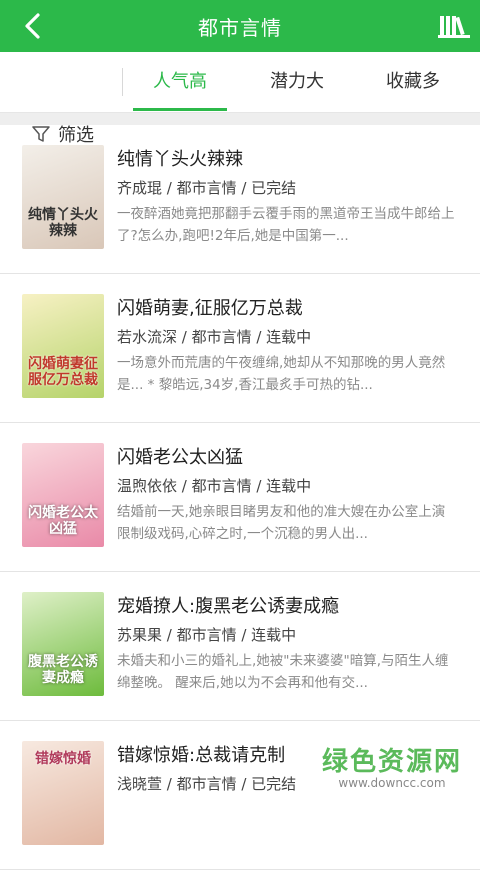  What do you see at coordinates (214, 486) in the screenshot?
I see `book-meta: 温煦依依 / 都市言情 / 连载中` at bounding box center [214, 486].